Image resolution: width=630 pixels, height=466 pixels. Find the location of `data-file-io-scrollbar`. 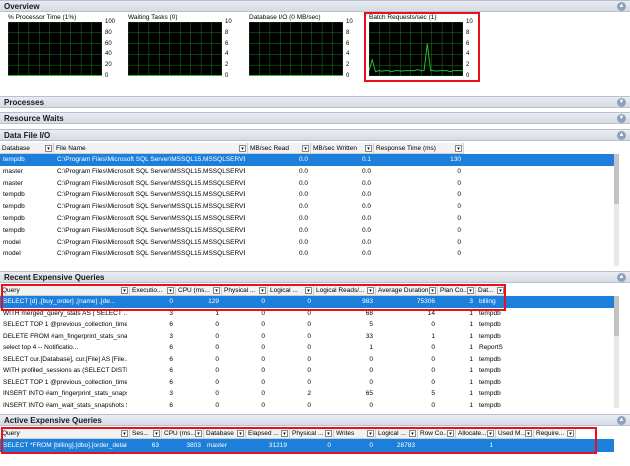

data-file-io-scrollbar is located at coordinates (616, 210).